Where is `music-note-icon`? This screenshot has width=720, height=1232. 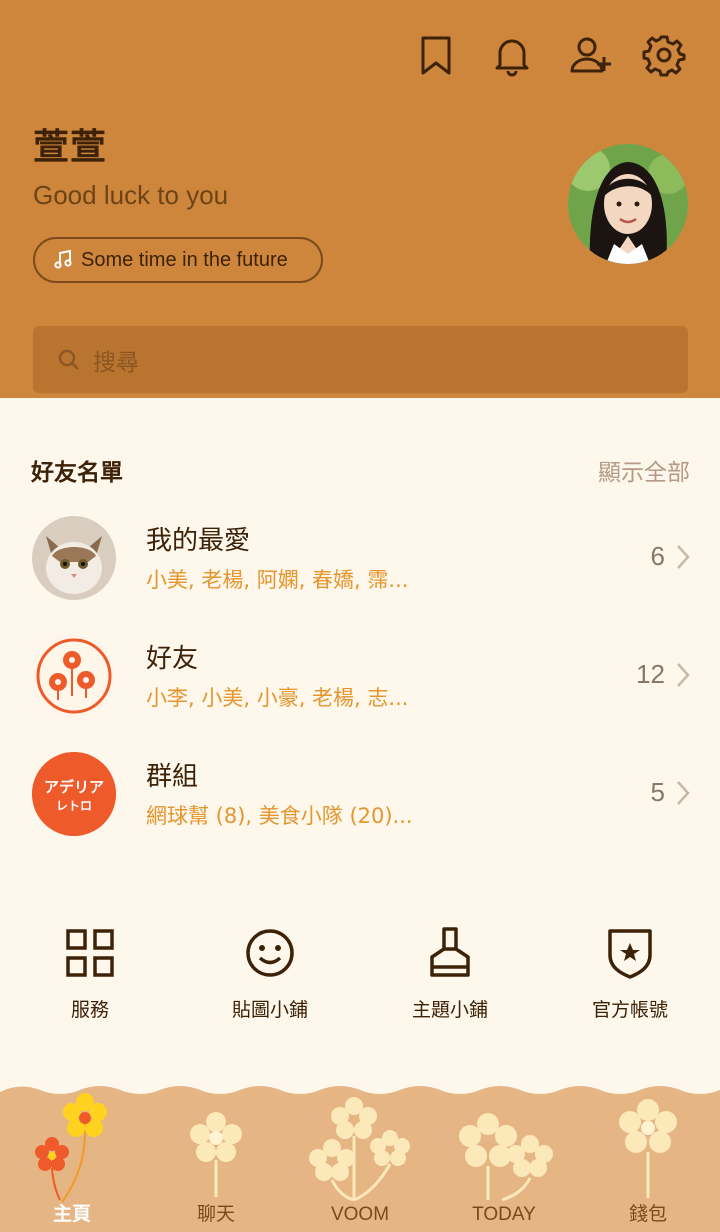
music-note-icon is located at coordinates (63, 259).